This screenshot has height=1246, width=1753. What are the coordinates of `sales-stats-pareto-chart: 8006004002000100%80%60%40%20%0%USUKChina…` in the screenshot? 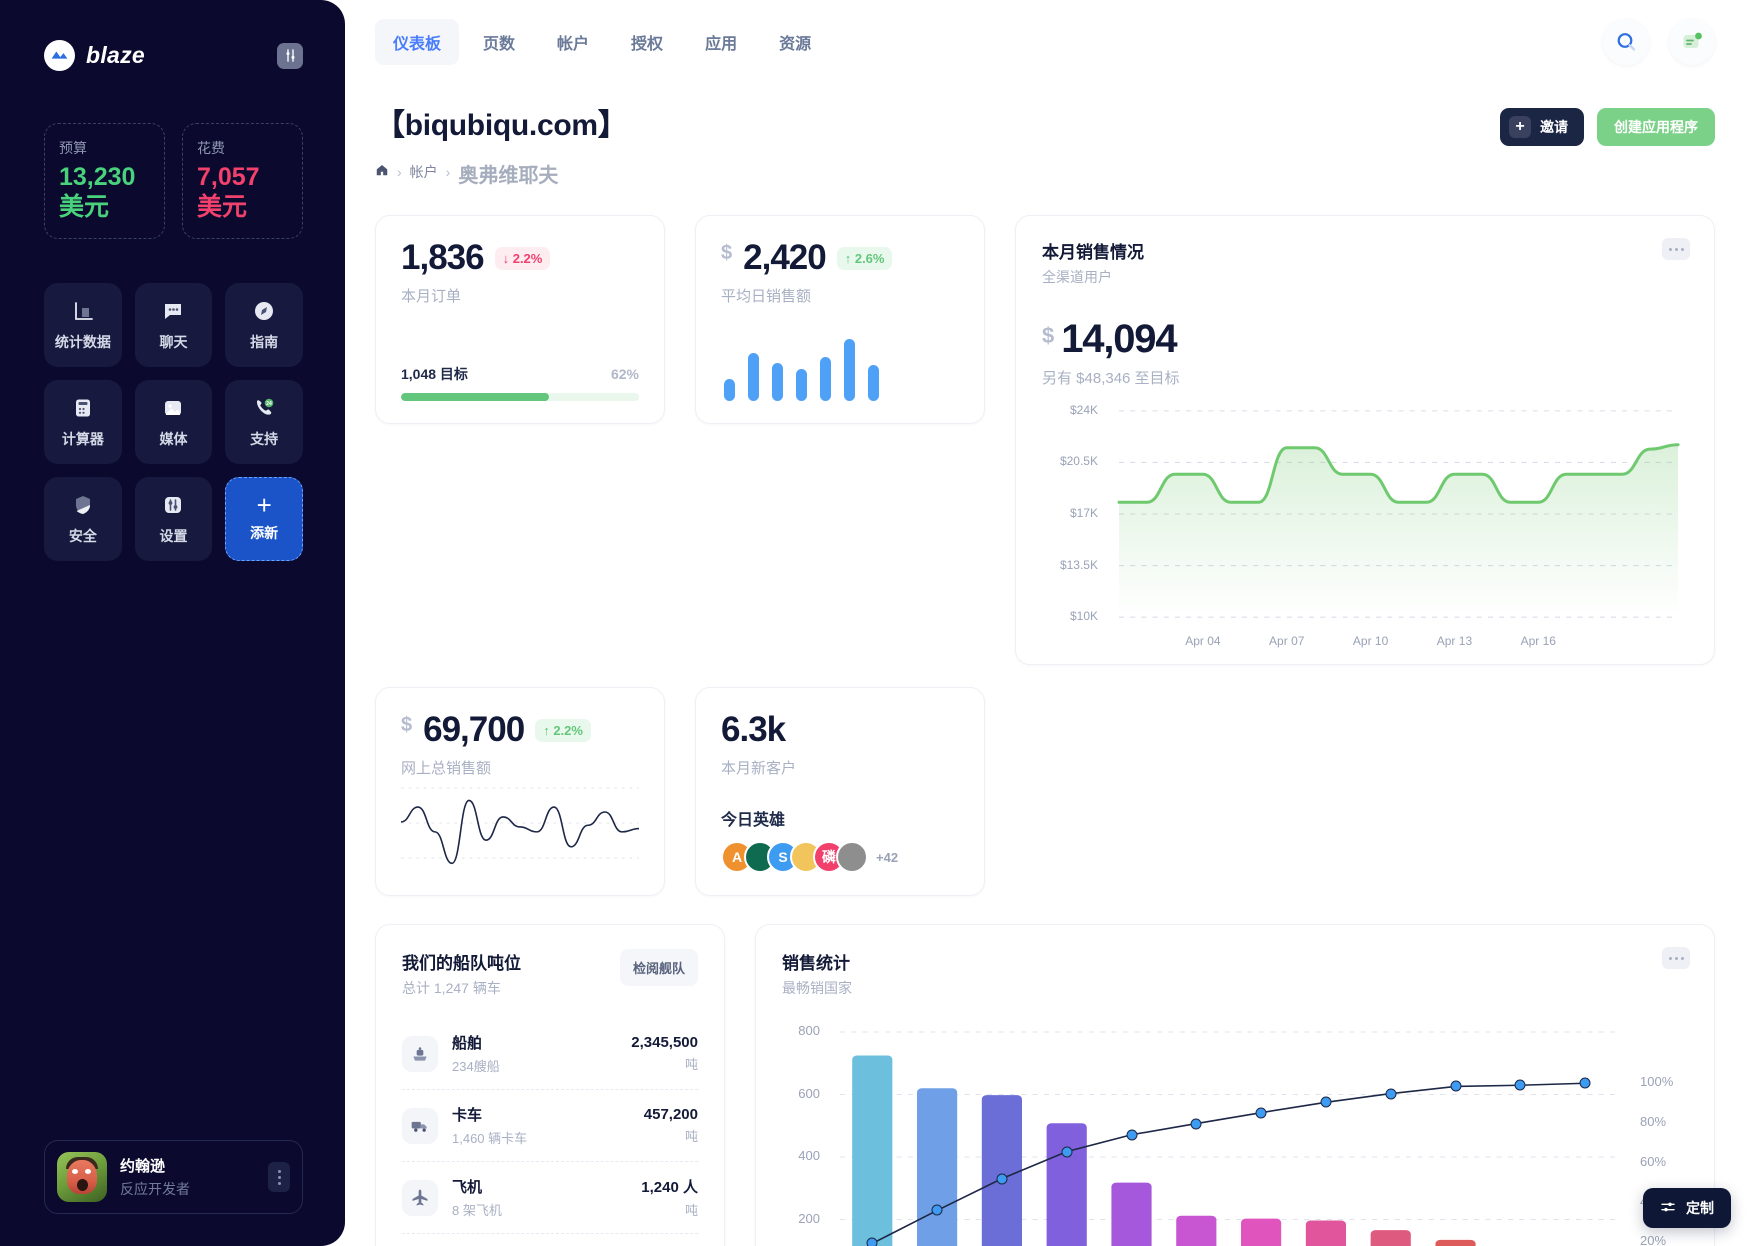 It's located at (1235, 1134).